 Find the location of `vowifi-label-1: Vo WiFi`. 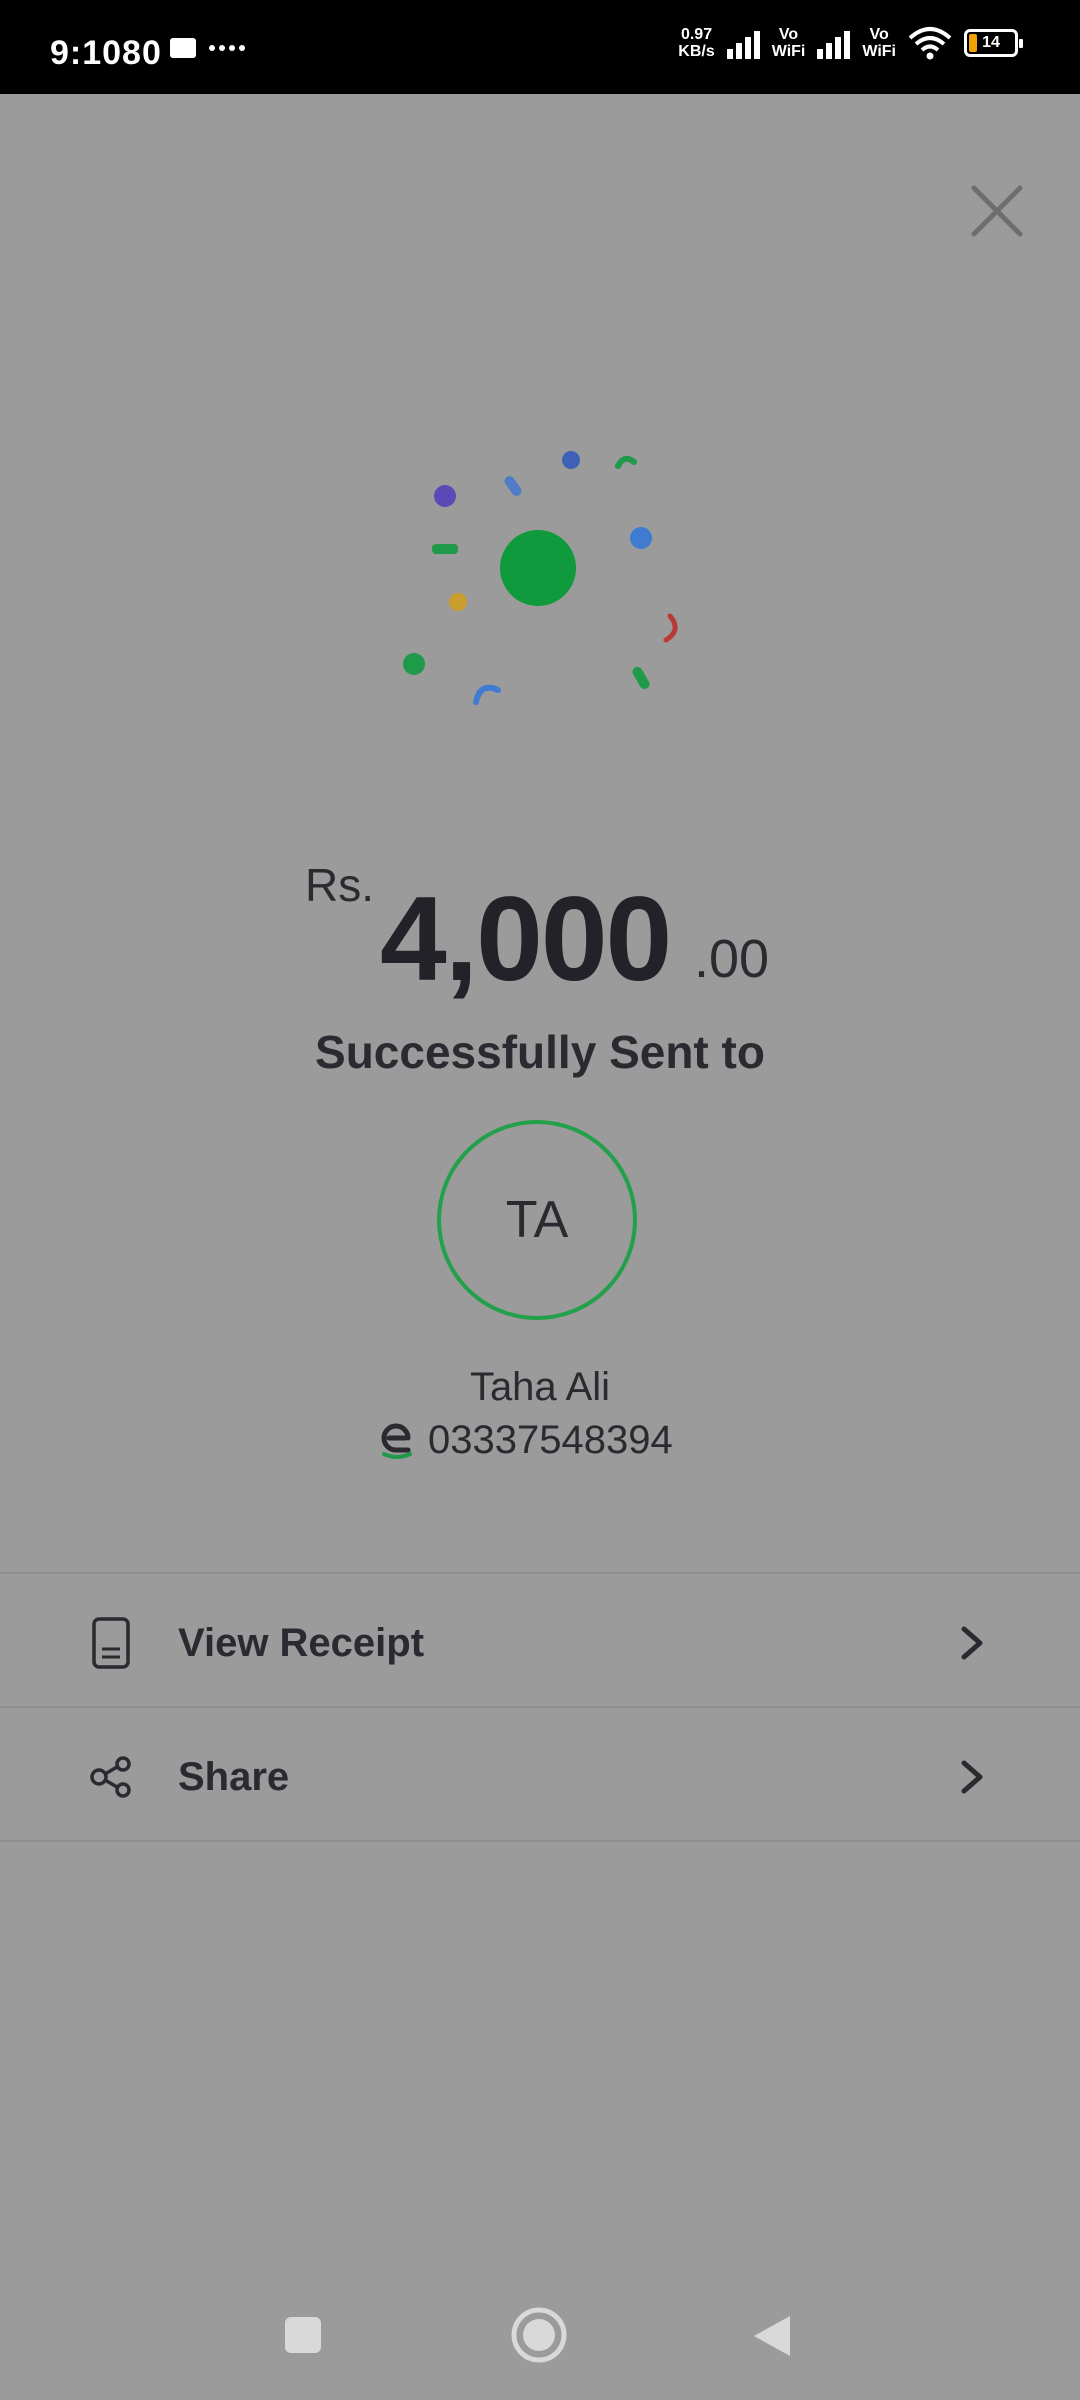

vowifi-label-1: Vo WiFi is located at coordinates (788, 43).